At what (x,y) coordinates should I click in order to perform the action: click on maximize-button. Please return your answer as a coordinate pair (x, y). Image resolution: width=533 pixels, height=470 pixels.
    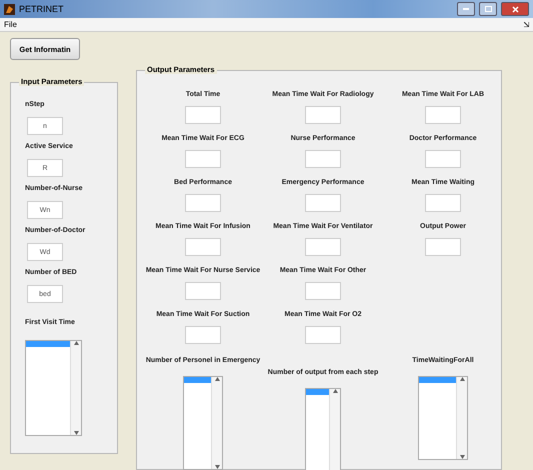
    Looking at the image, I should click on (488, 9).